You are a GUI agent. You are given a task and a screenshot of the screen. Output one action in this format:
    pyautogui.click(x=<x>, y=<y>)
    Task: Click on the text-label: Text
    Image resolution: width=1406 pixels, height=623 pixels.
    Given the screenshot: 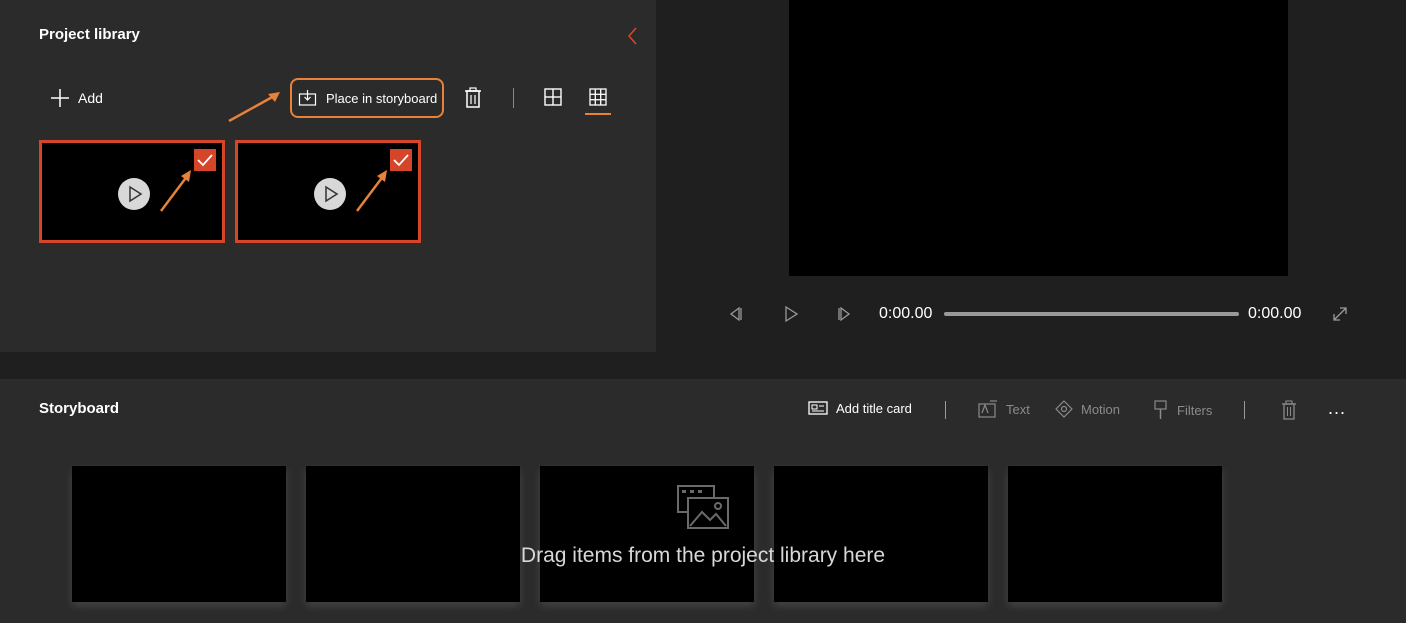 What is the action you would take?
    pyautogui.click(x=1018, y=409)
    